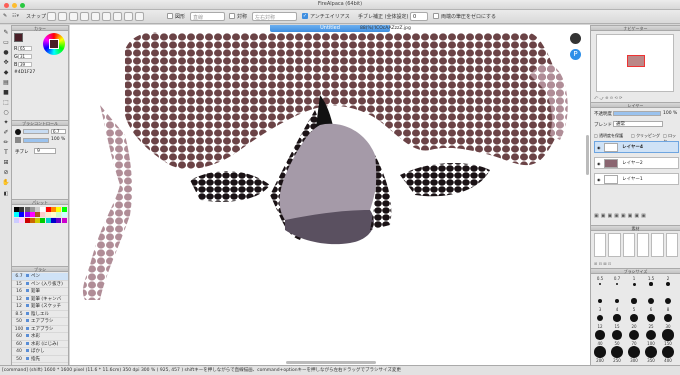 The width and height of the screenshot is (680, 375). I want to click on hex-value: #4D1F27, so click(24, 72).